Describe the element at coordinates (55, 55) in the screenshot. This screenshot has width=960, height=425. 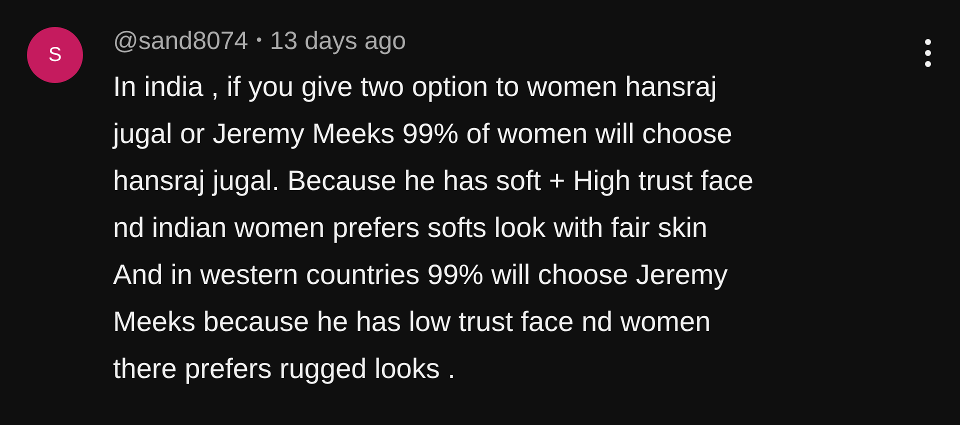
I see `avatar: S` at that location.